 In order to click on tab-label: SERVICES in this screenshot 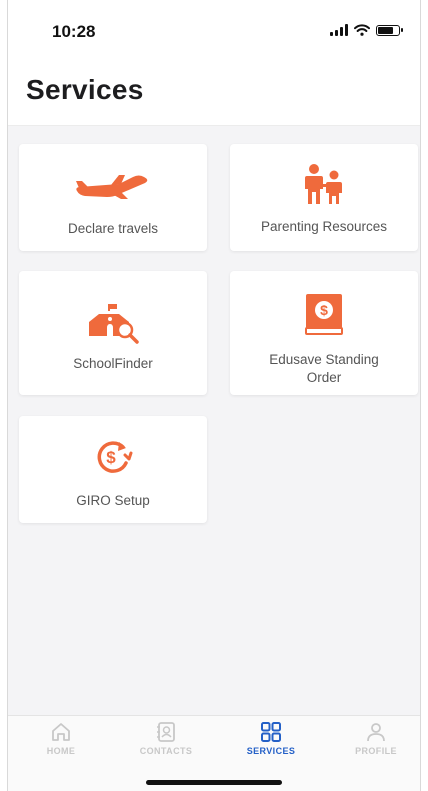, I will do `click(271, 751)`.